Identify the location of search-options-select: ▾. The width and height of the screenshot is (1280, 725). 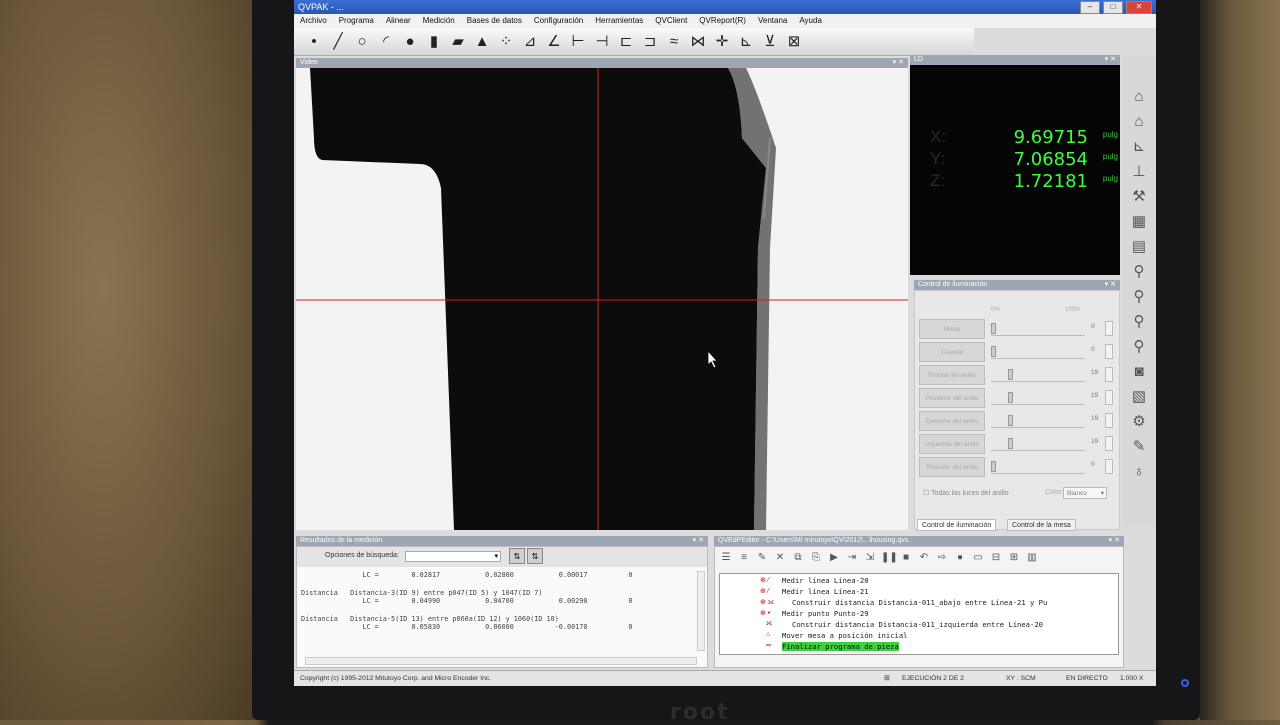
(453, 556).